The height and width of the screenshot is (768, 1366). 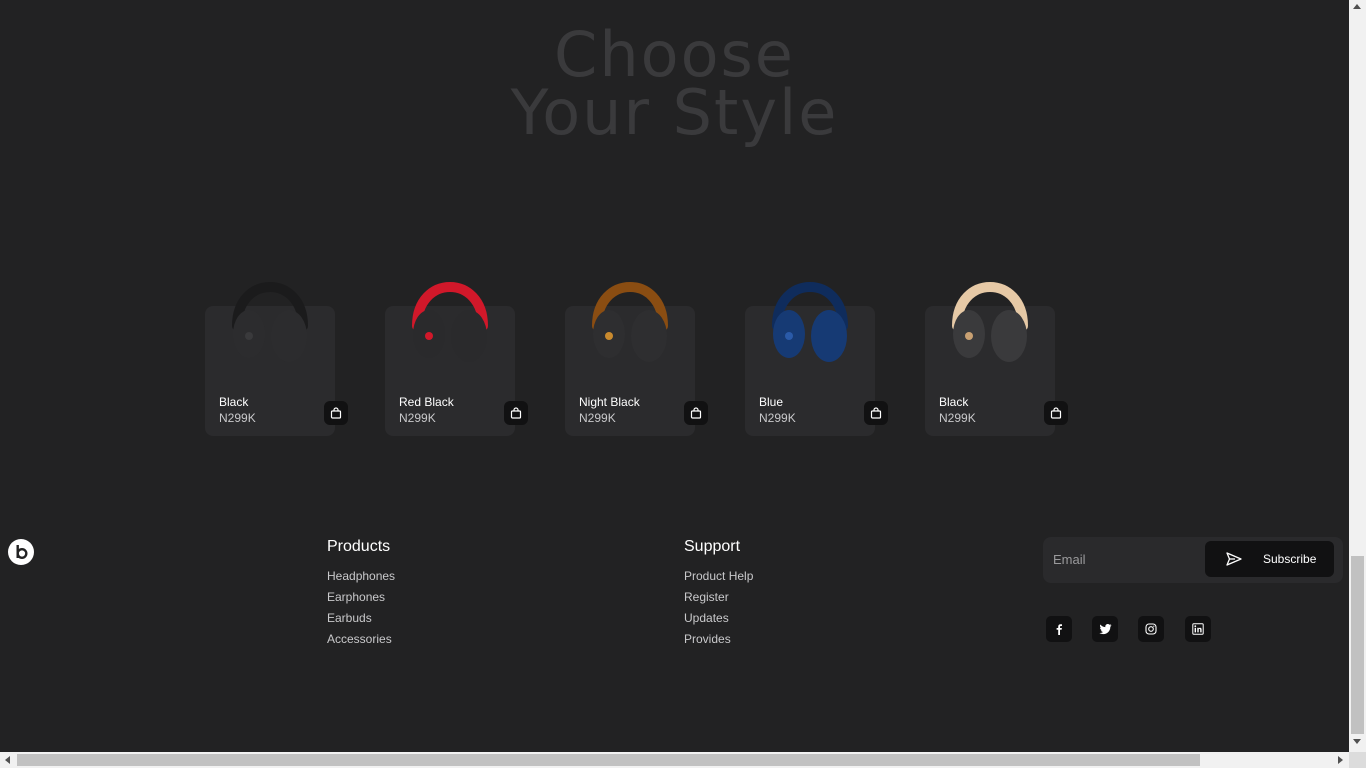 I want to click on instagram-glyph, so click(x=1151, y=629).